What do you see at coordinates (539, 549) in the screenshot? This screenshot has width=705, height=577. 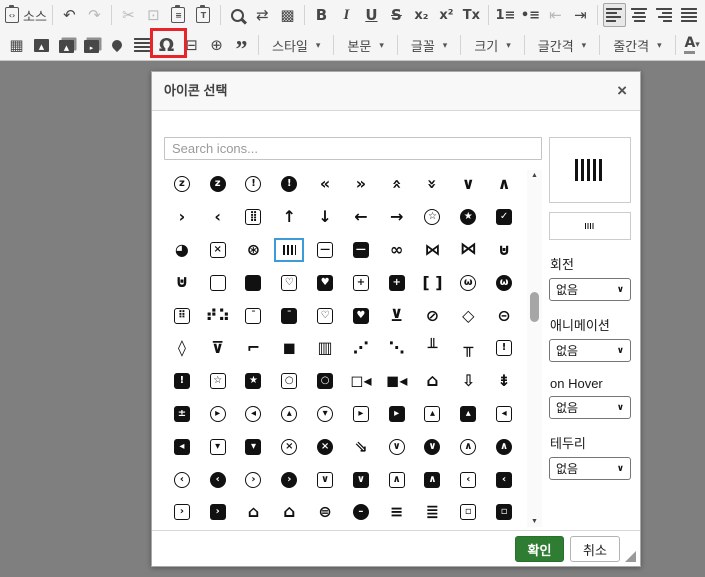 I see `confirm-button: 확인` at bounding box center [539, 549].